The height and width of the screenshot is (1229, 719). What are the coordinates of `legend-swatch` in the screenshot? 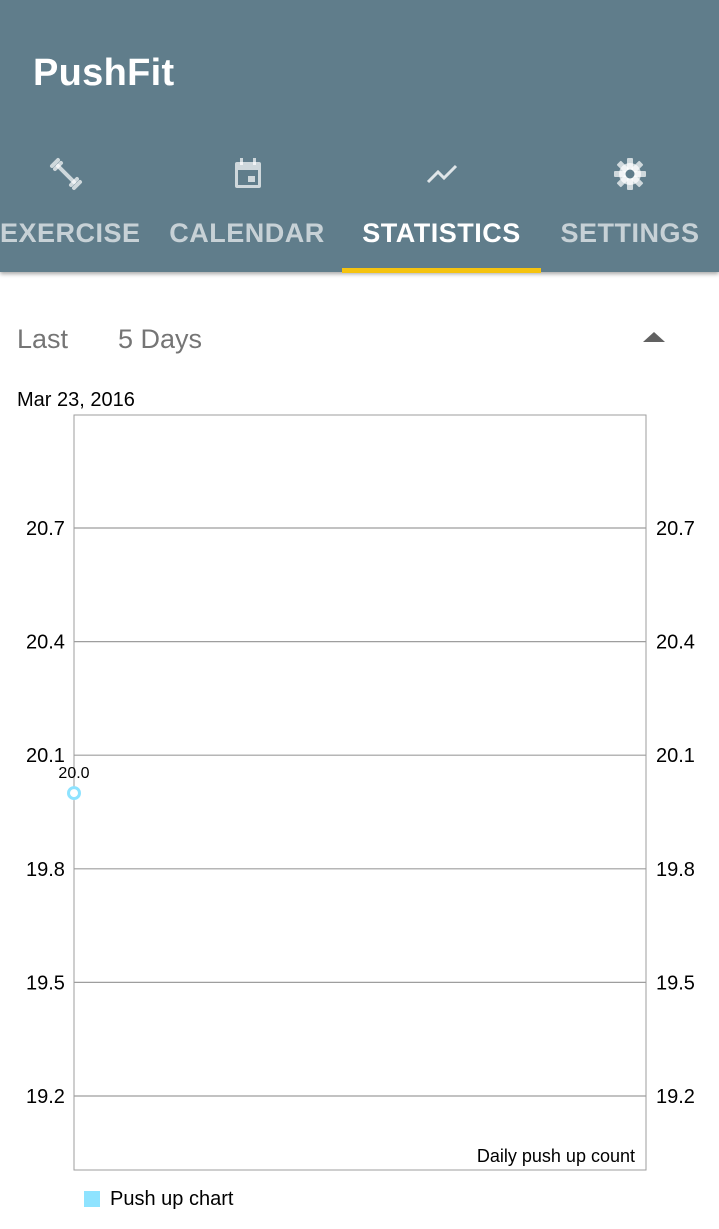 It's located at (92, 1199).